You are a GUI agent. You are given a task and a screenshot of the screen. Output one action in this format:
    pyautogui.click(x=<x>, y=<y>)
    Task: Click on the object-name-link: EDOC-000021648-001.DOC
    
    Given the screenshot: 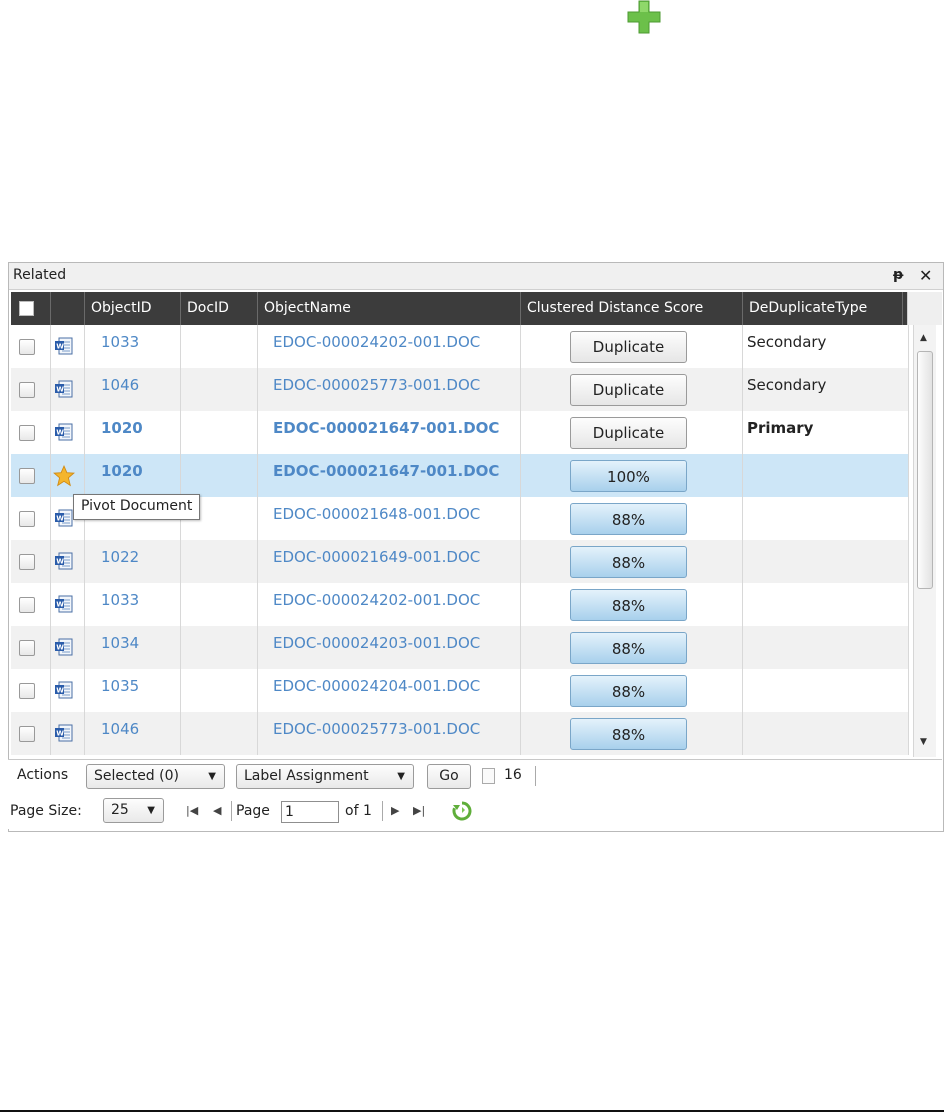 What is the action you would take?
    pyautogui.click(x=376, y=514)
    